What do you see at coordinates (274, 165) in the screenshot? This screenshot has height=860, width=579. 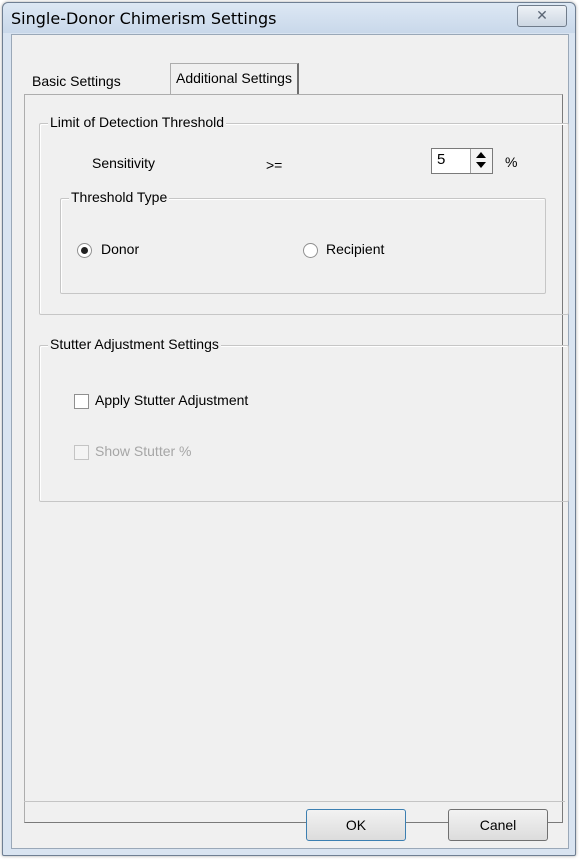 I see `sensitivity-operator: >=` at bounding box center [274, 165].